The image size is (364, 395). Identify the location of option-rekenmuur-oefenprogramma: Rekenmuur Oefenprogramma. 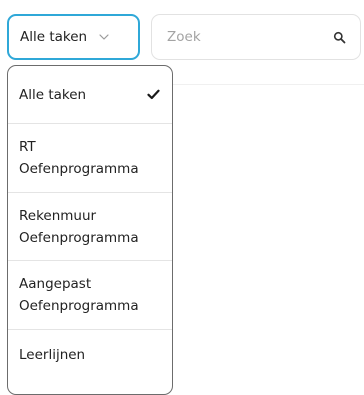
(90, 227).